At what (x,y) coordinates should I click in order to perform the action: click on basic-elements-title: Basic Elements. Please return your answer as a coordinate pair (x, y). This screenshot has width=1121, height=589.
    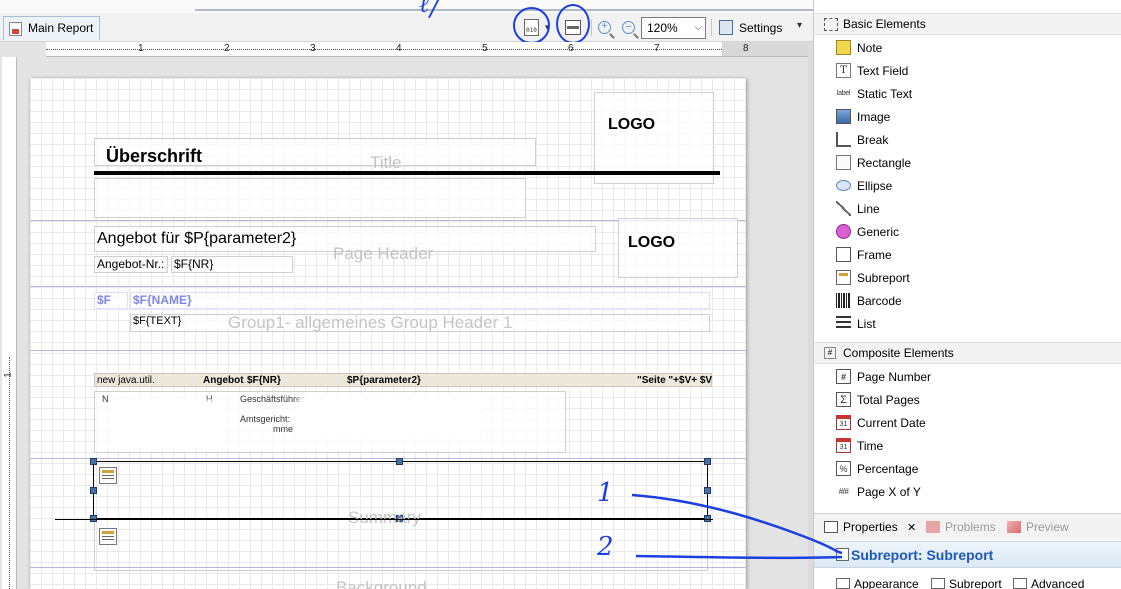
    Looking at the image, I should click on (884, 24).